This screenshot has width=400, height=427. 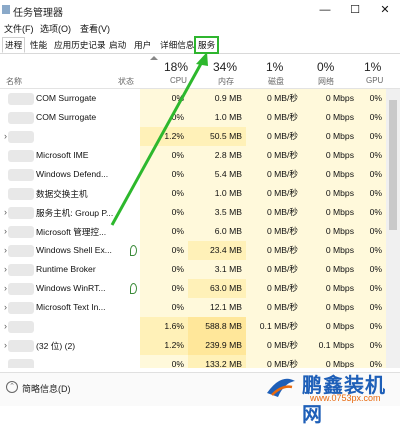 What do you see at coordinates (62, 194) in the screenshot?
I see `process-name: 数据交换主机` at bounding box center [62, 194].